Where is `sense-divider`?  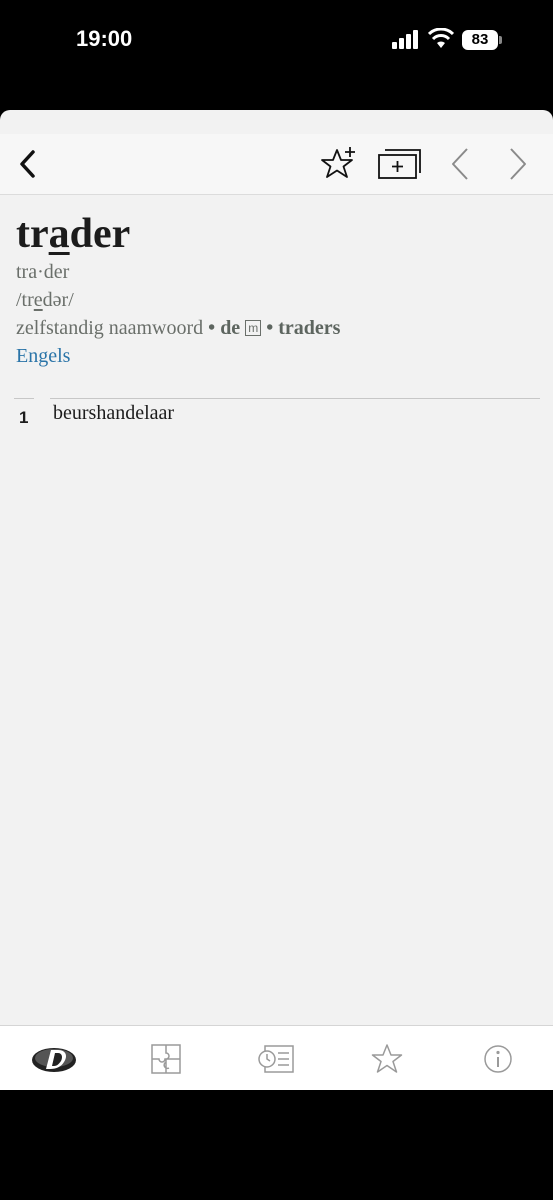 sense-divider is located at coordinates (295, 398).